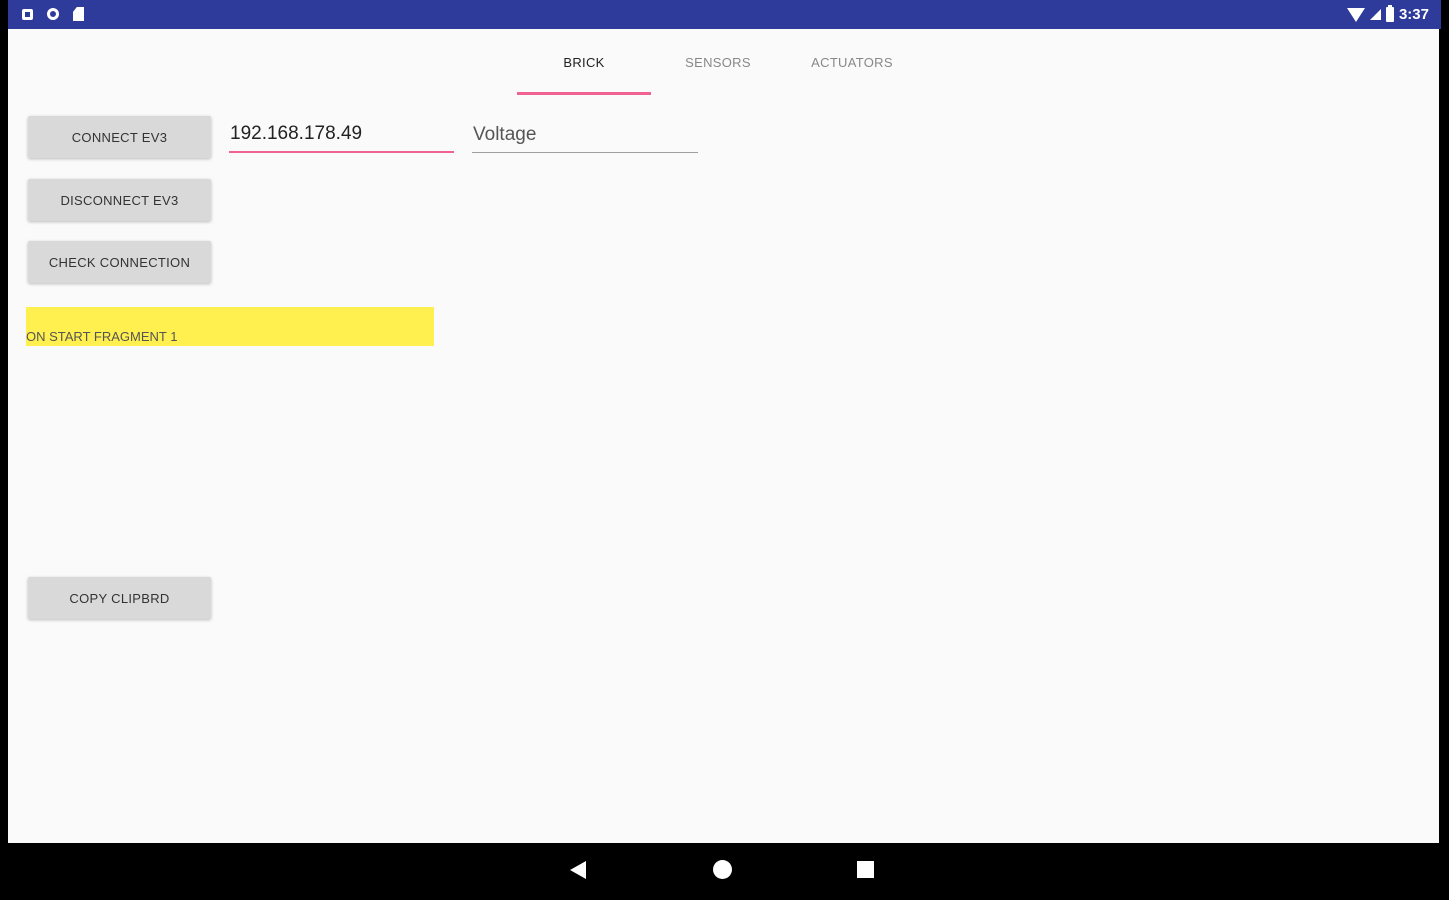 The image size is (1449, 900). Describe the element at coordinates (578, 870) in the screenshot. I see `back-icon` at that location.